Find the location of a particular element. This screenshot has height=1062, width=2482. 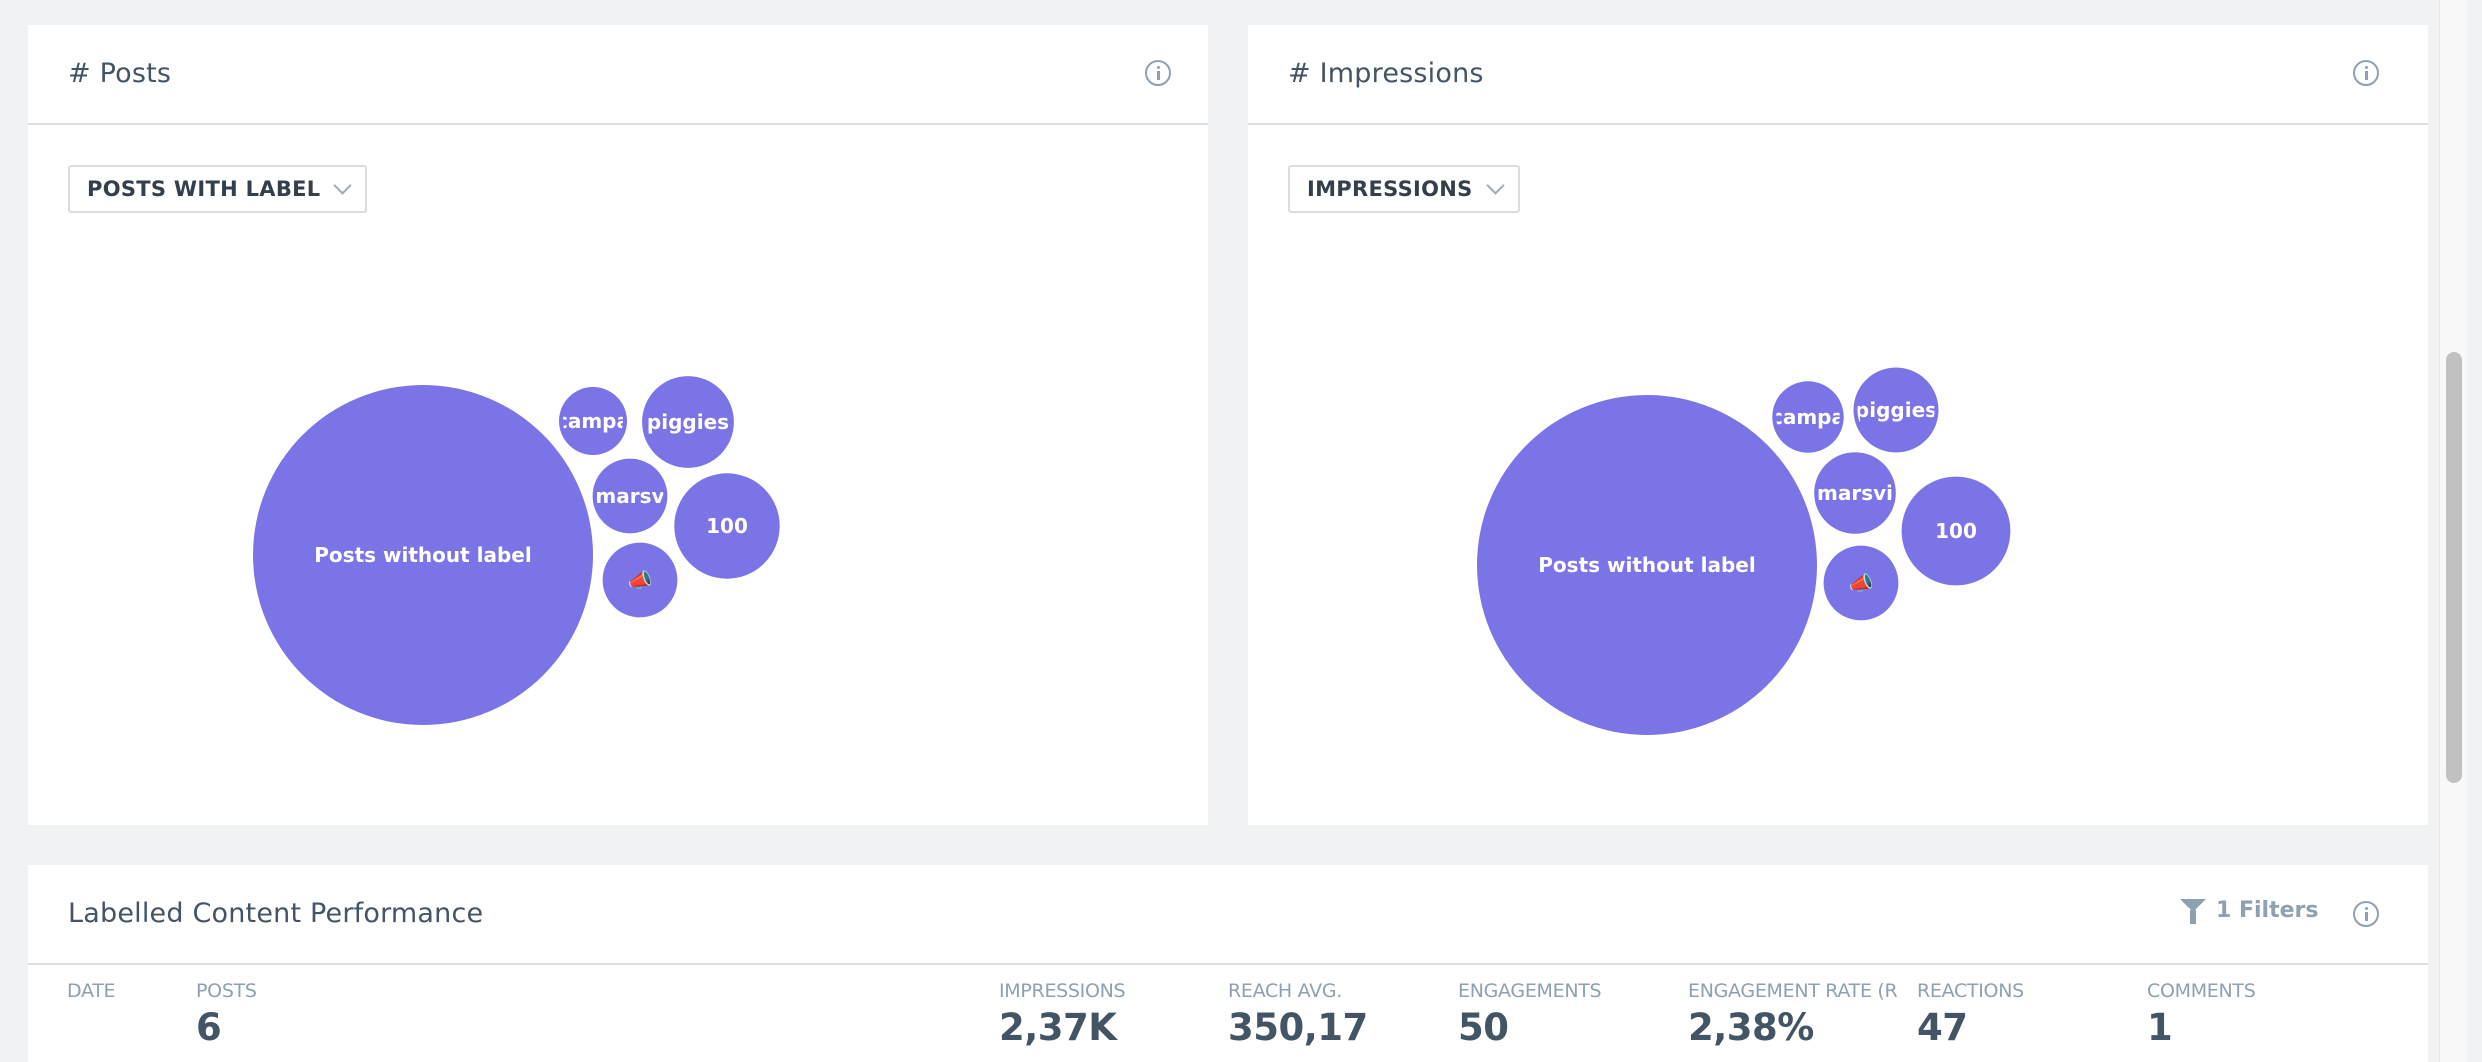

metric-value: 50 is located at coordinates (1483, 1027).